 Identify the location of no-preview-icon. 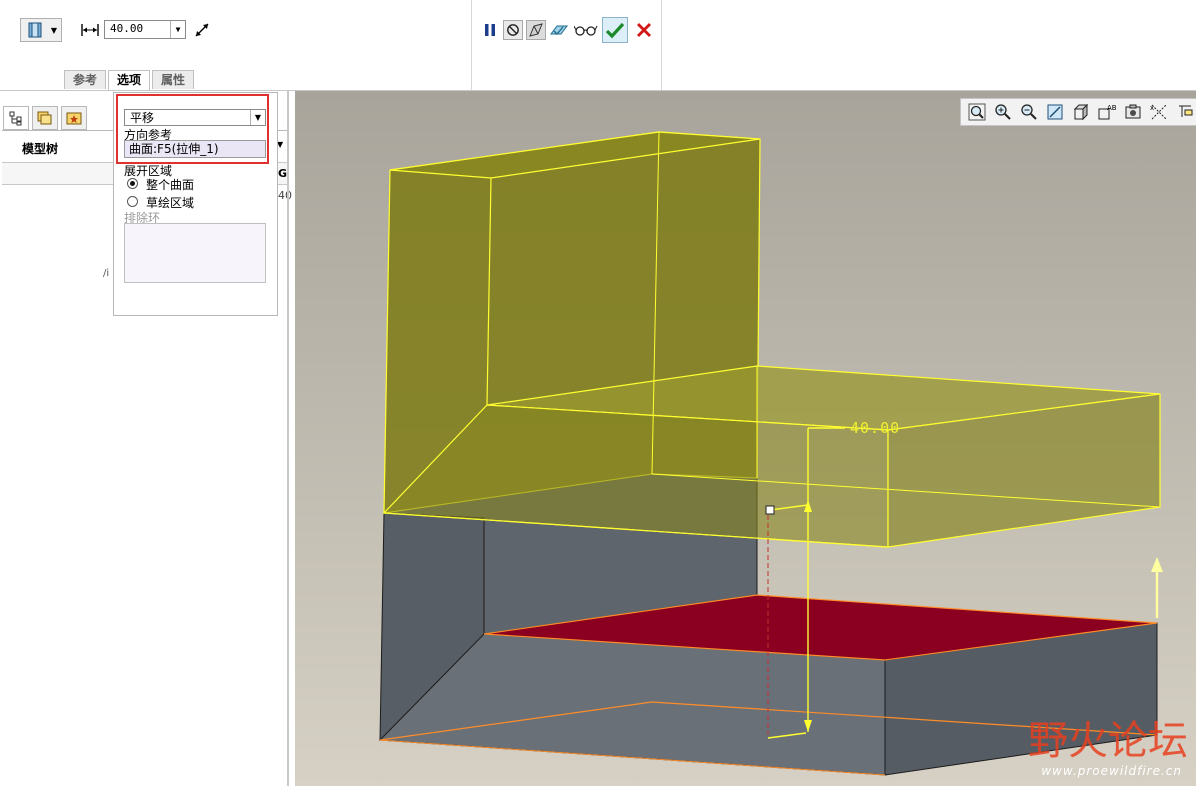
(513, 30).